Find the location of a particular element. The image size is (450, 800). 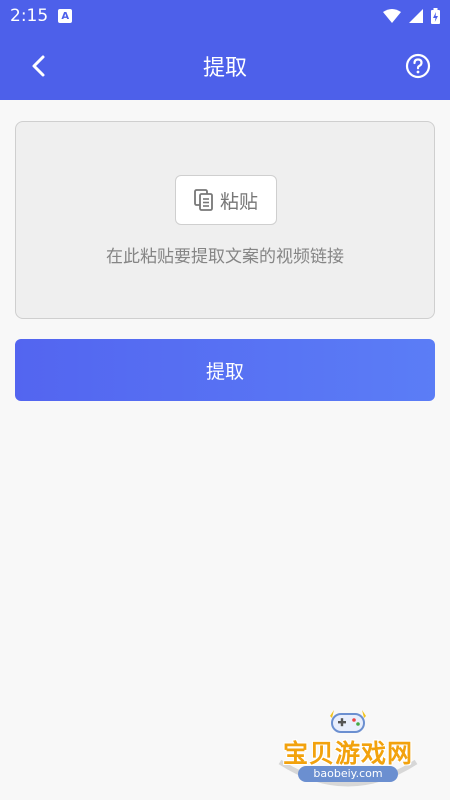

help-button is located at coordinates (418, 66).